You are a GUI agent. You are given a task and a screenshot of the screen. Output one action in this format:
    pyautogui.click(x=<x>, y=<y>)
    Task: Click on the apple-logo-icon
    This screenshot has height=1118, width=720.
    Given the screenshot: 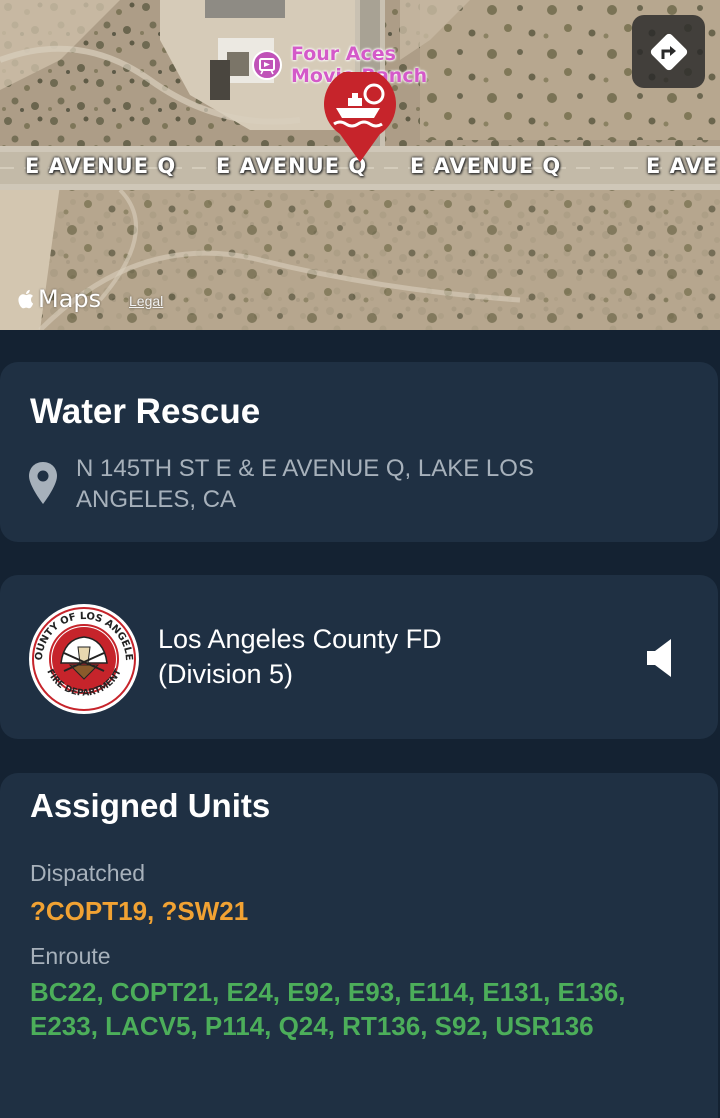 What is the action you would take?
    pyautogui.click(x=26, y=299)
    